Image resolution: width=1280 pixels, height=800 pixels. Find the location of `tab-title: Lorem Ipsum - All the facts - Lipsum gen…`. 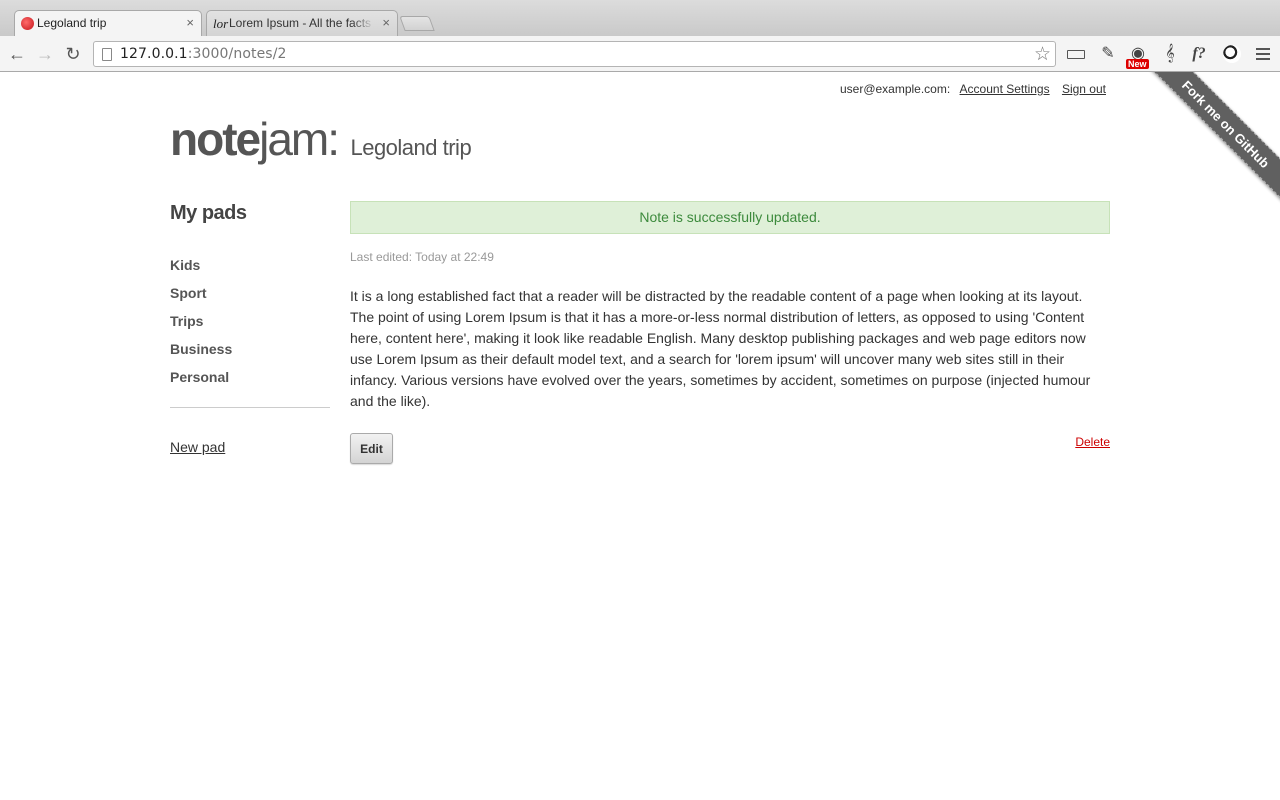

tab-title: Lorem Ipsum - All the facts - Lipsum gen… is located at coordinates (301, 23).